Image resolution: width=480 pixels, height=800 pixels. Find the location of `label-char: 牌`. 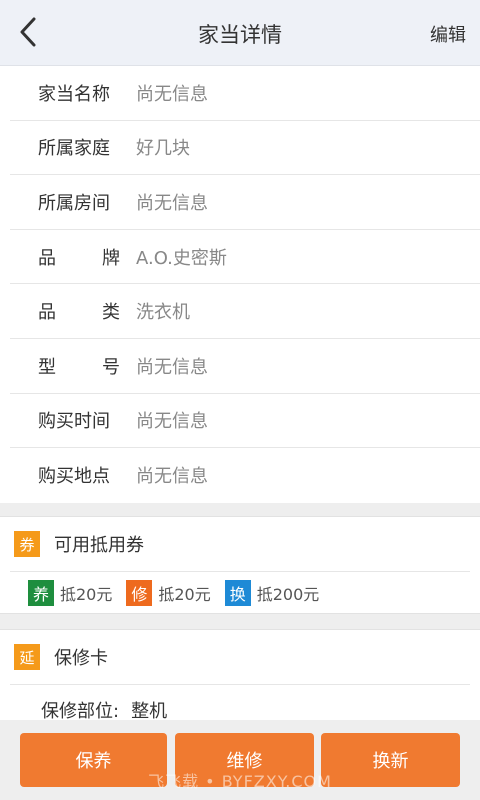

label-char: 牌 is located at coordinates (111, 258).